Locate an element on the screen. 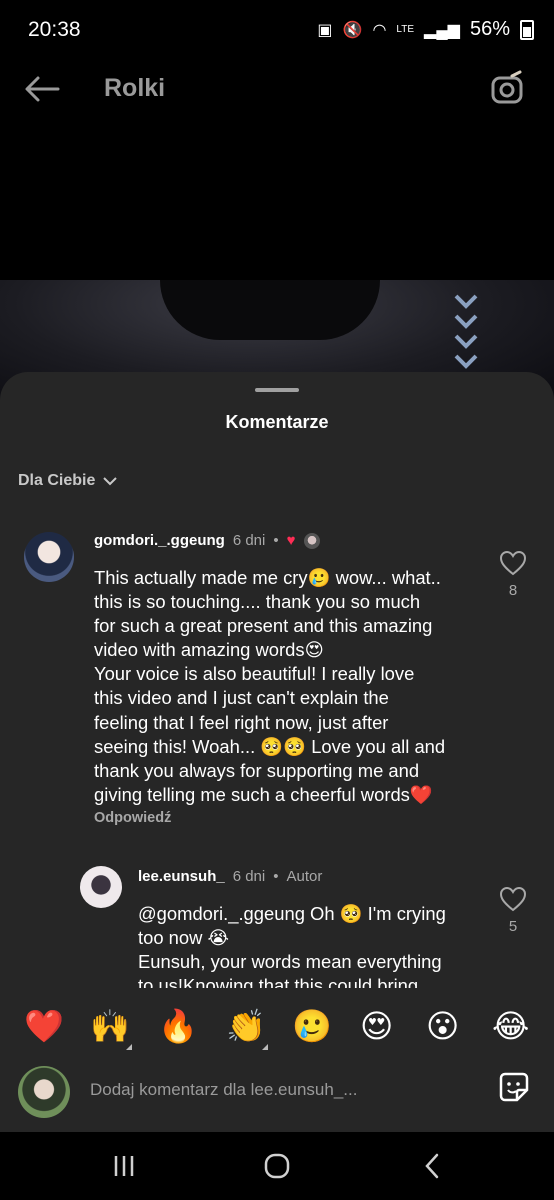 The image size is (554, 1200). comment-input is located at coordinates (280, 1090).